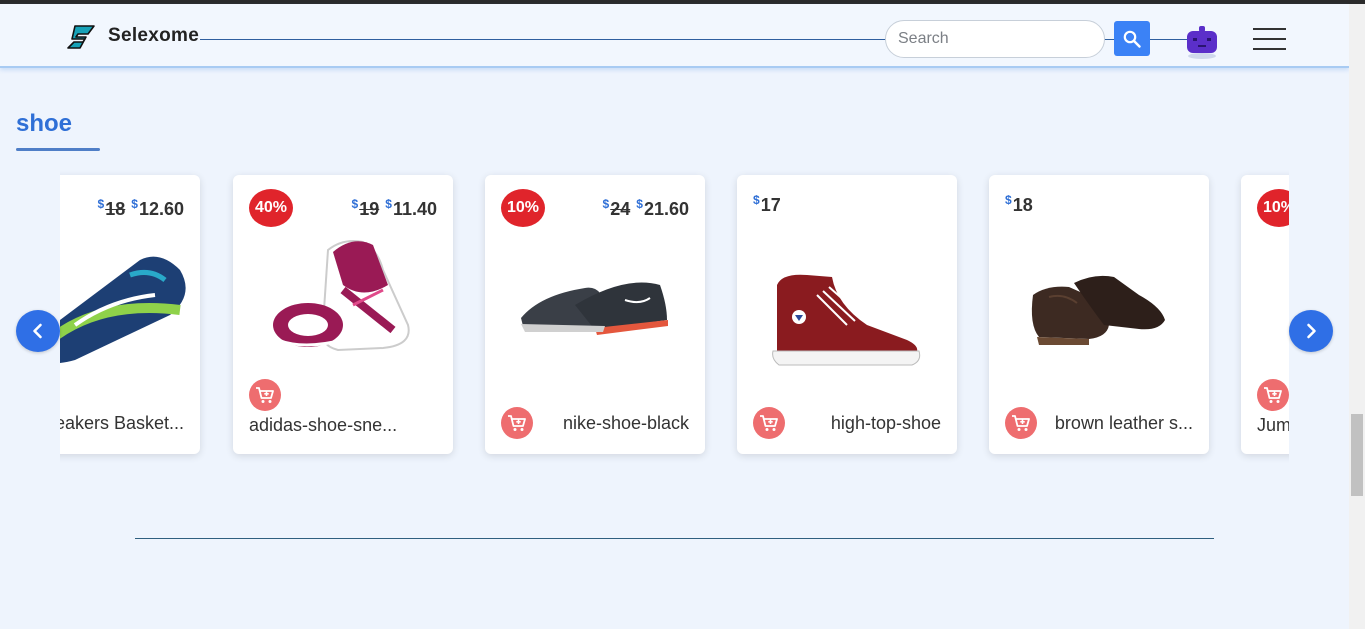 This screenshot has width=1365, height=629. Describe the element at coordinates (666, 209) in the screenshot. I see `price: 21.60` at that location.